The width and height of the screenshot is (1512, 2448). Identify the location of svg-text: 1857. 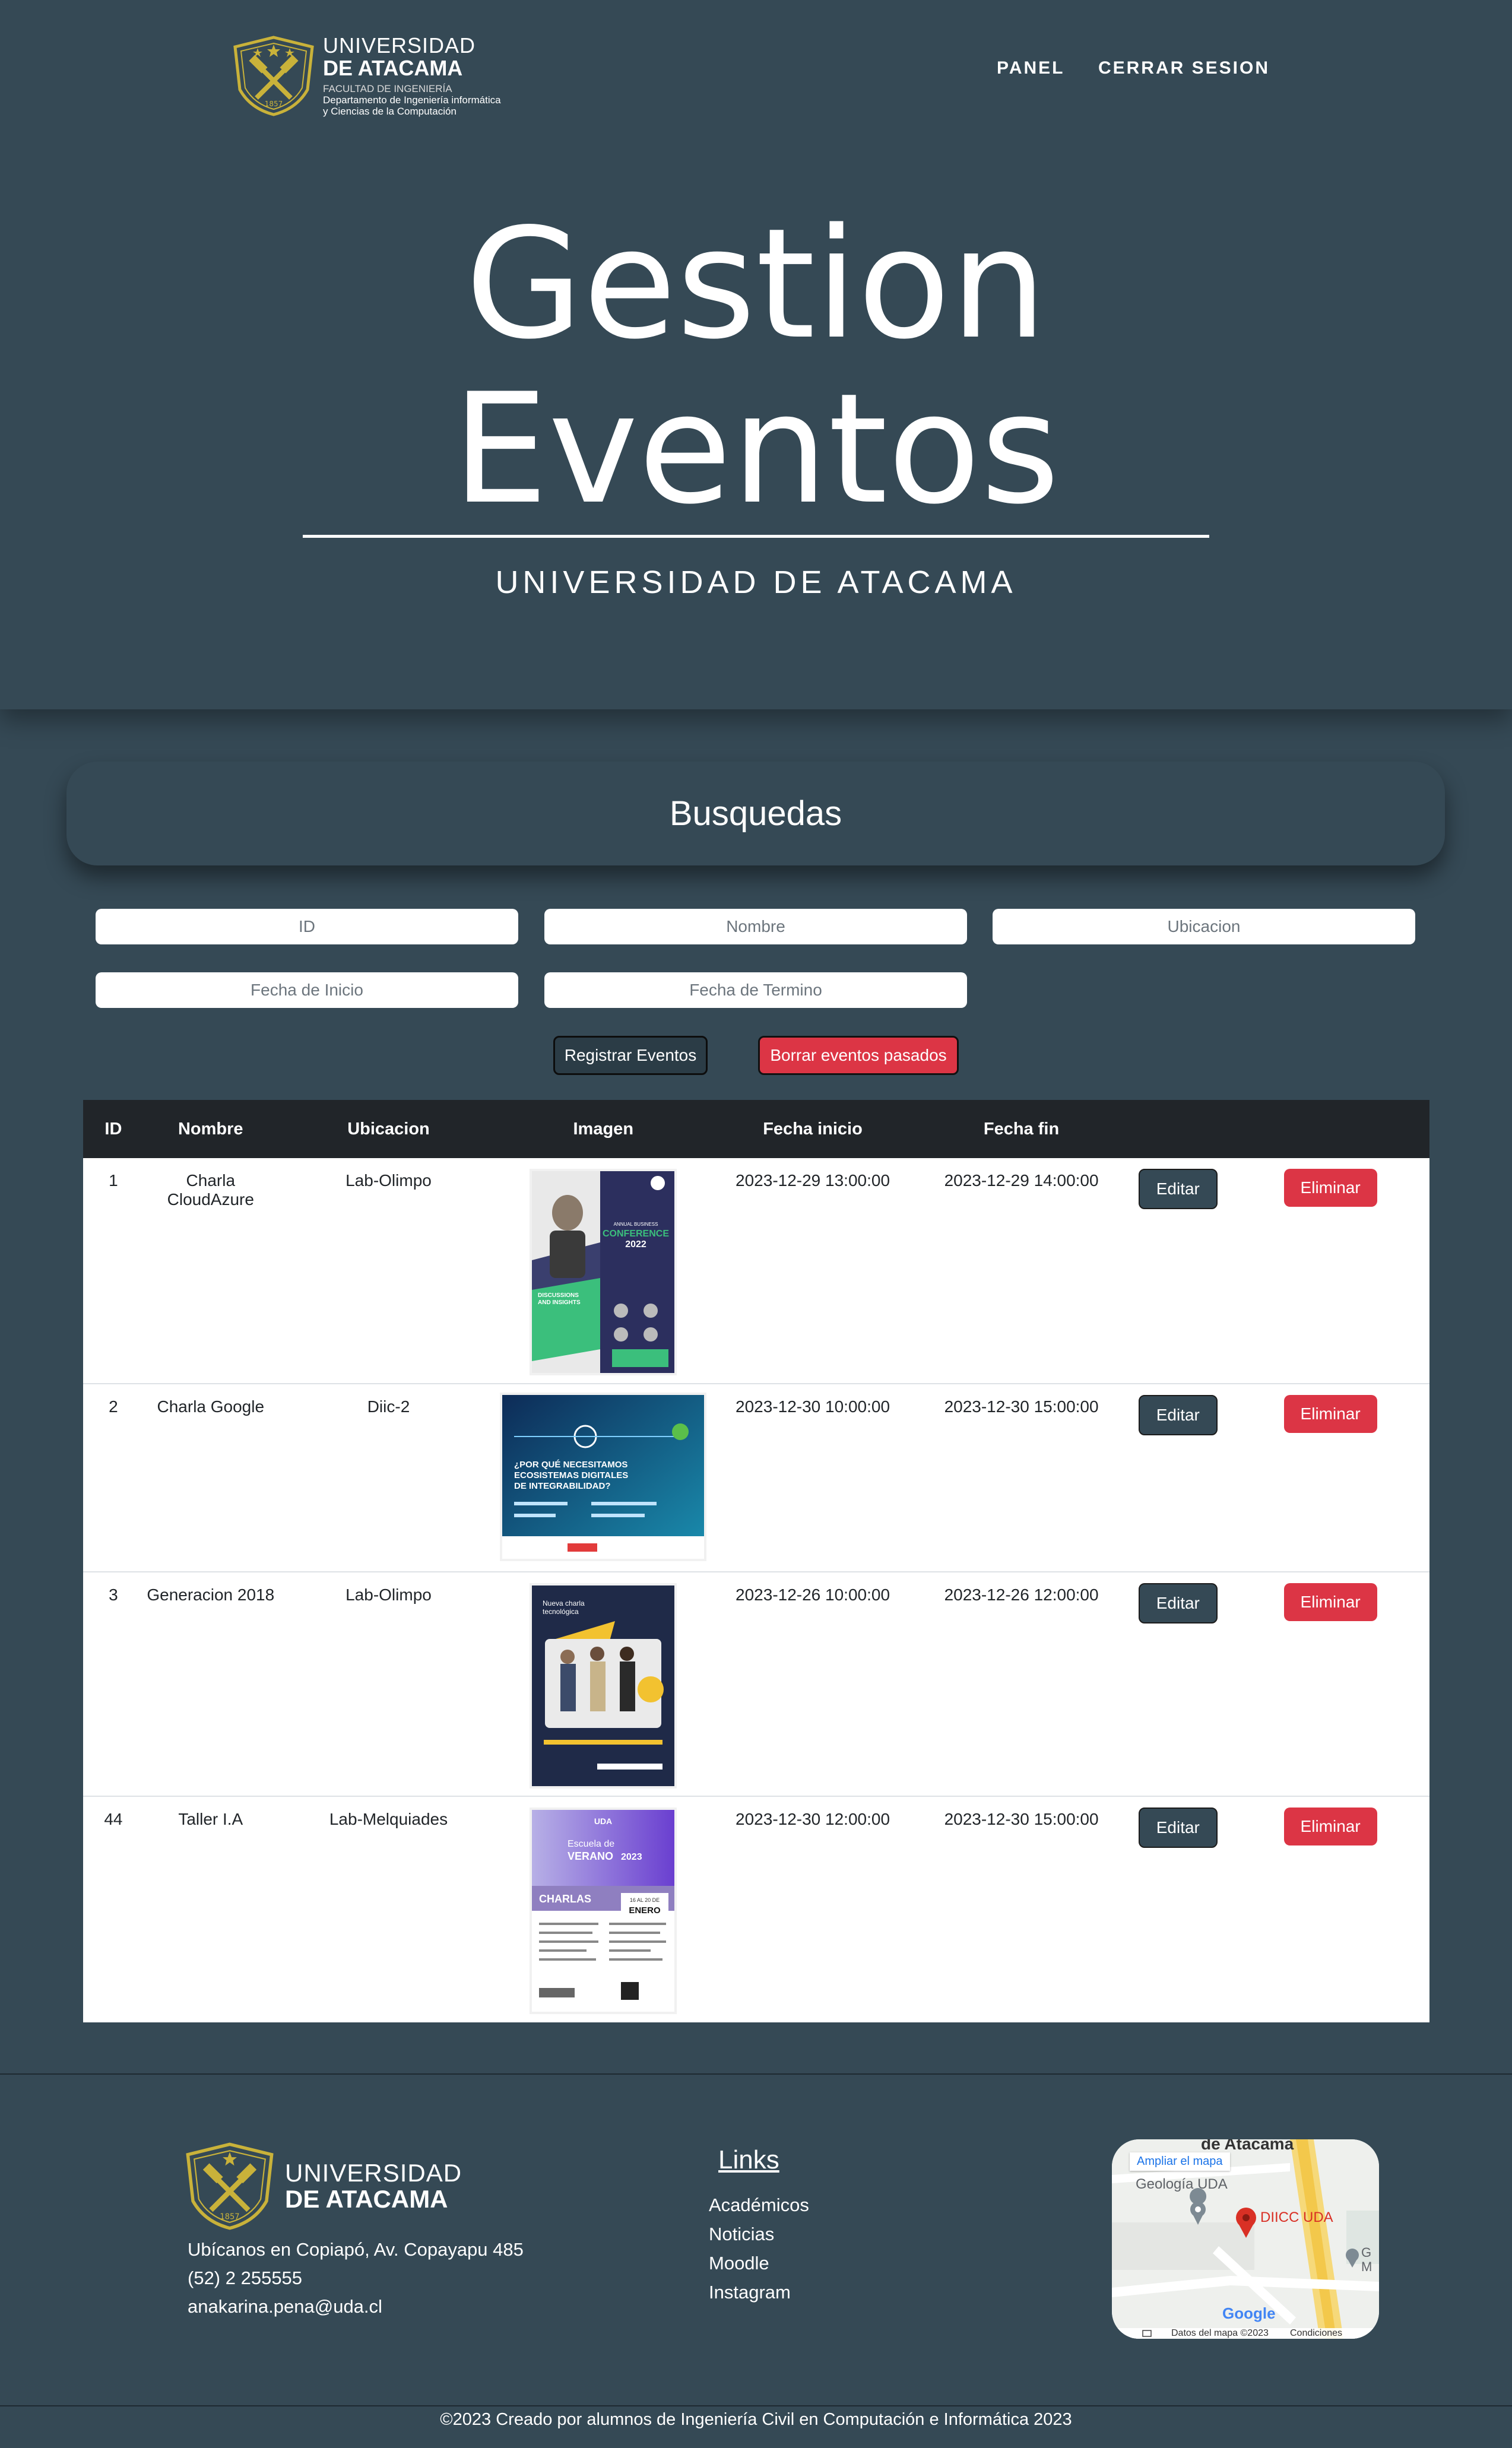
(274, 104).